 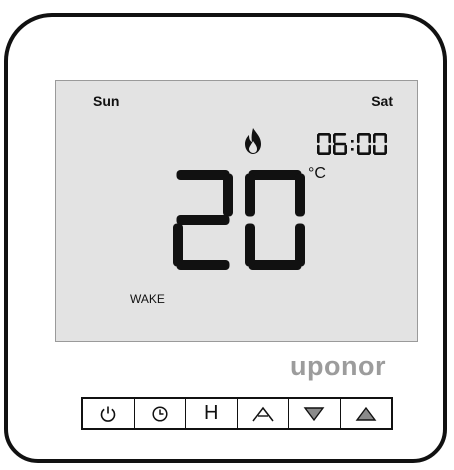 I want to click on chevron-up-icon, so click(x=263, y=413).